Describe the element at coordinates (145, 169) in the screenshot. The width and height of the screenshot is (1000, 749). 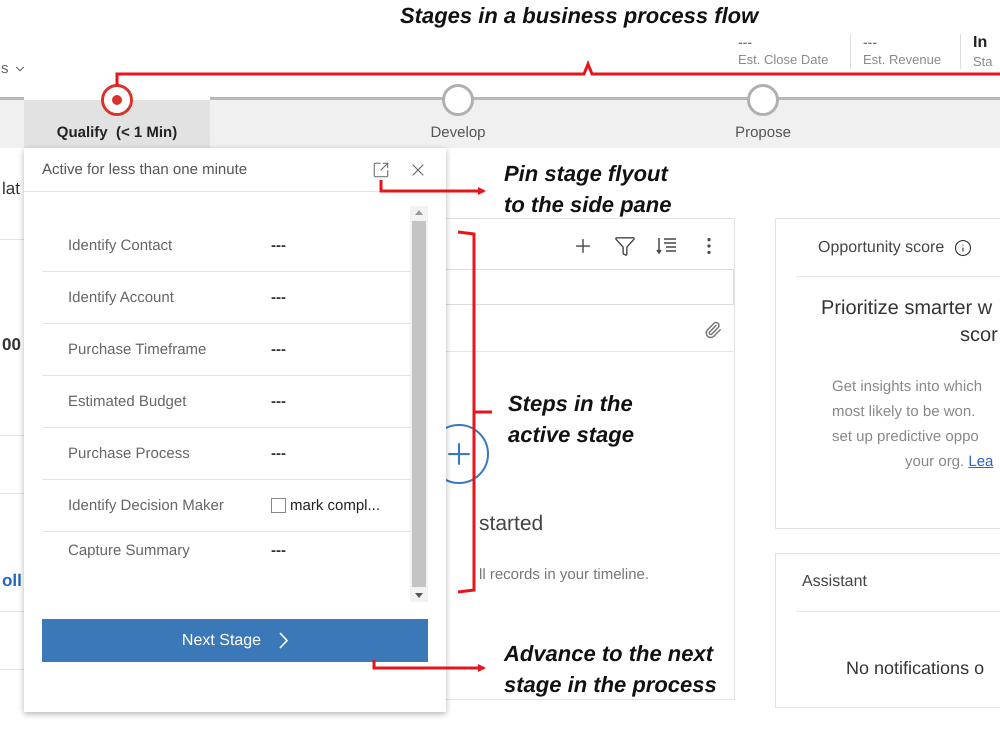
I see `flyout-title: Active for less than one minute` at that location.